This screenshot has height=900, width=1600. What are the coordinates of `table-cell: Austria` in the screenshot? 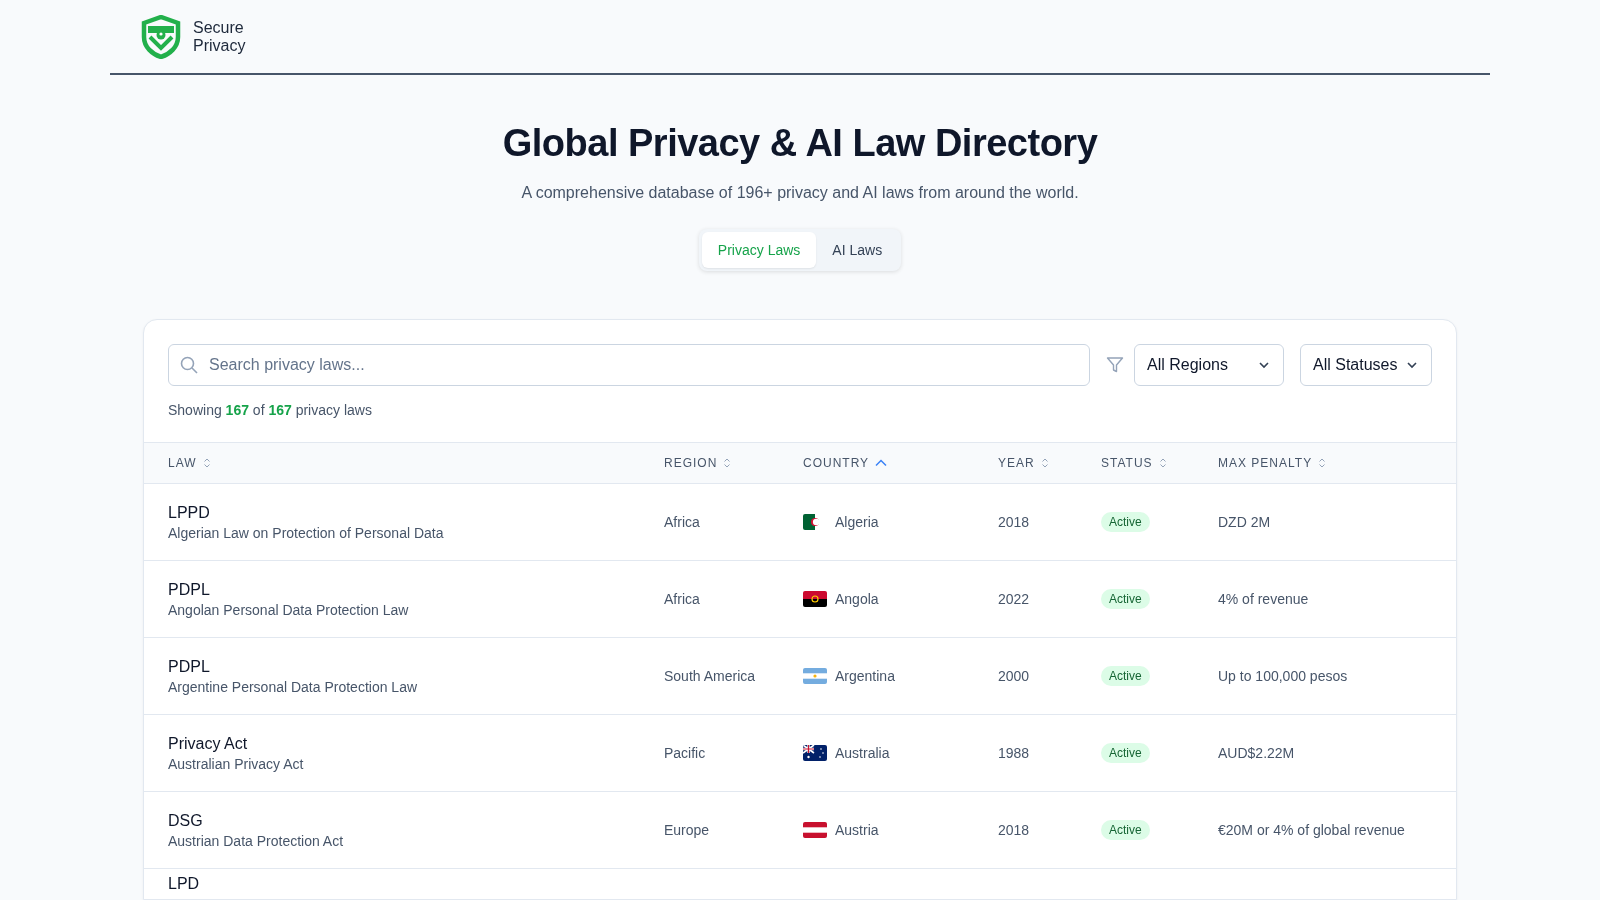 It's located at (857, 830).